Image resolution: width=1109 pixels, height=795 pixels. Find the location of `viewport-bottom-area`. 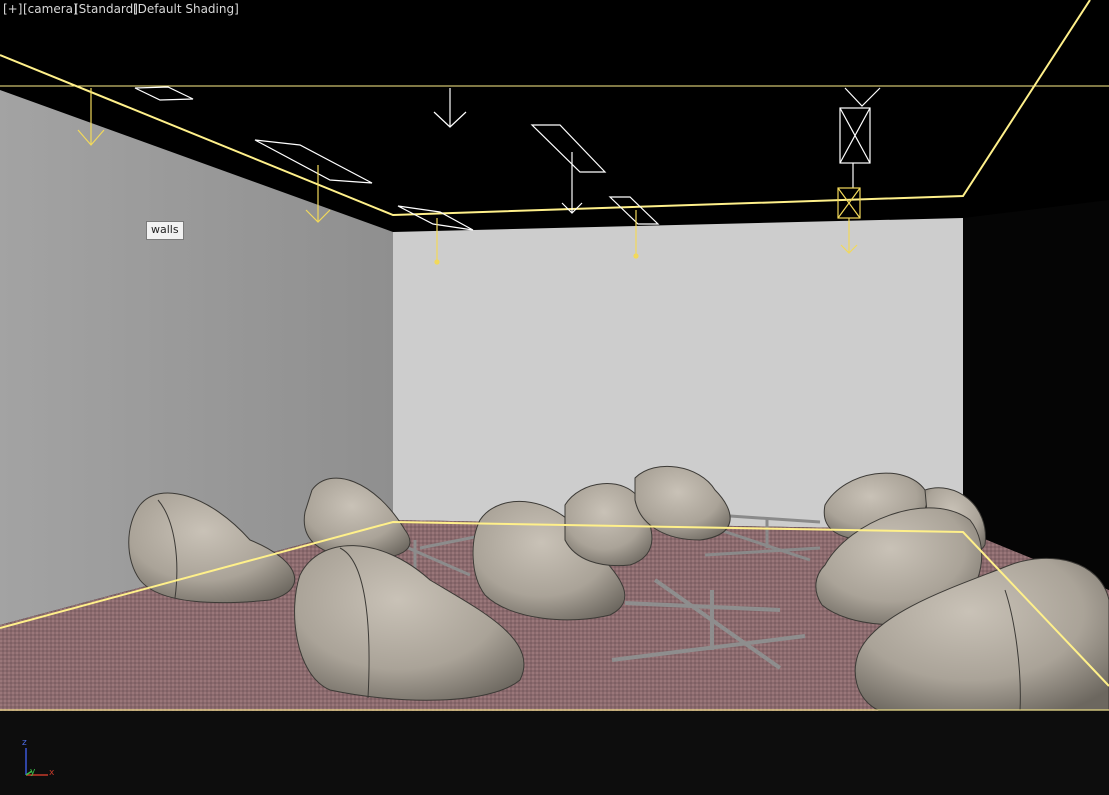

viewport-bottom-area is located at coordinates (554, 753).